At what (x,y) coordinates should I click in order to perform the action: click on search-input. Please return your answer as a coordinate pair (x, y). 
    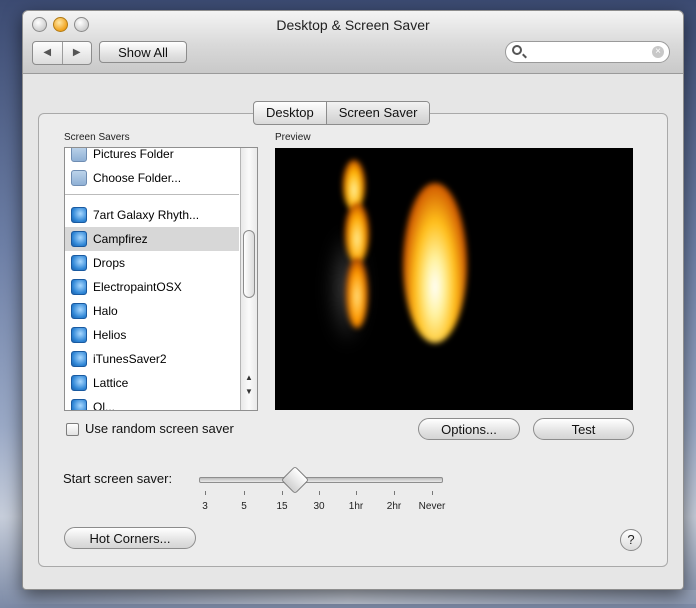
    Looking at the image, I should click on (588, 53).